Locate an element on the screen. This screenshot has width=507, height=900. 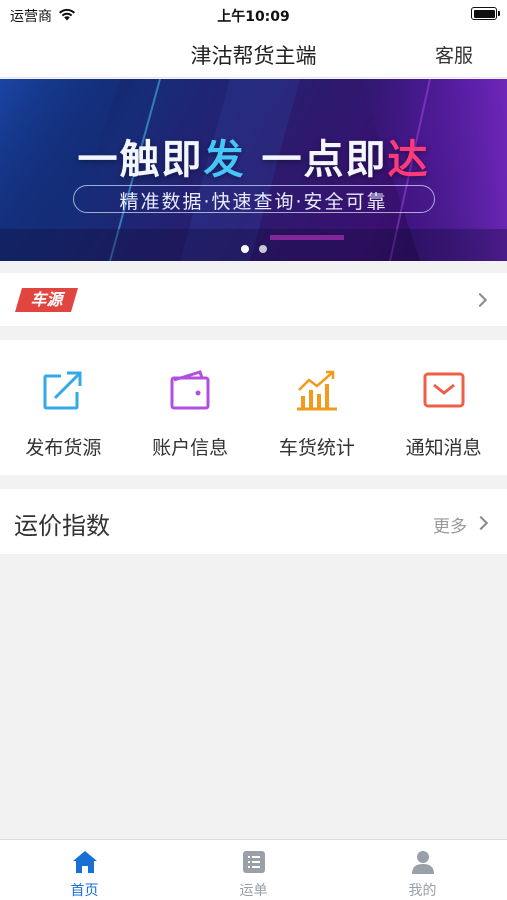
quick-action-label: 通知消息 is located at coordinates (443, 448).